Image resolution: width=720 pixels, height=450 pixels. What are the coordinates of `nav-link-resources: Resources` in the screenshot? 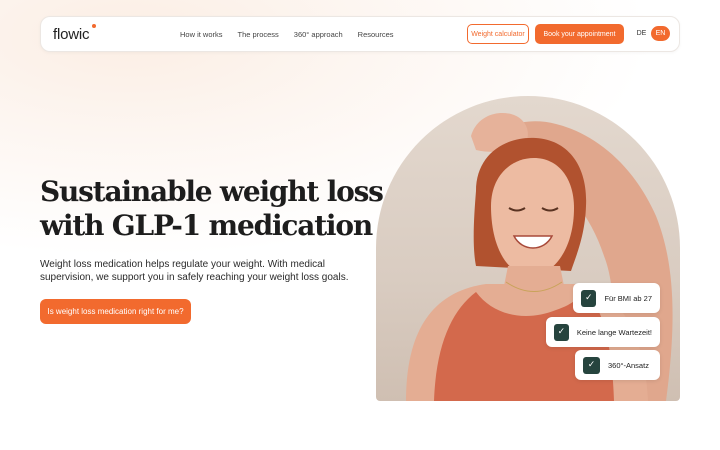 It's located at (376, 34).